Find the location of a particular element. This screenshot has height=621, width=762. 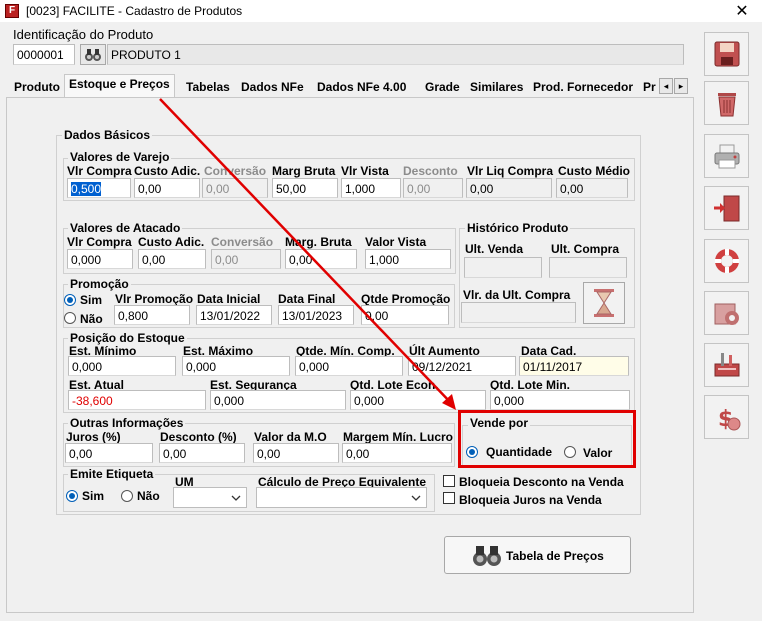

printer-icon is located at coordinates (727, 156).